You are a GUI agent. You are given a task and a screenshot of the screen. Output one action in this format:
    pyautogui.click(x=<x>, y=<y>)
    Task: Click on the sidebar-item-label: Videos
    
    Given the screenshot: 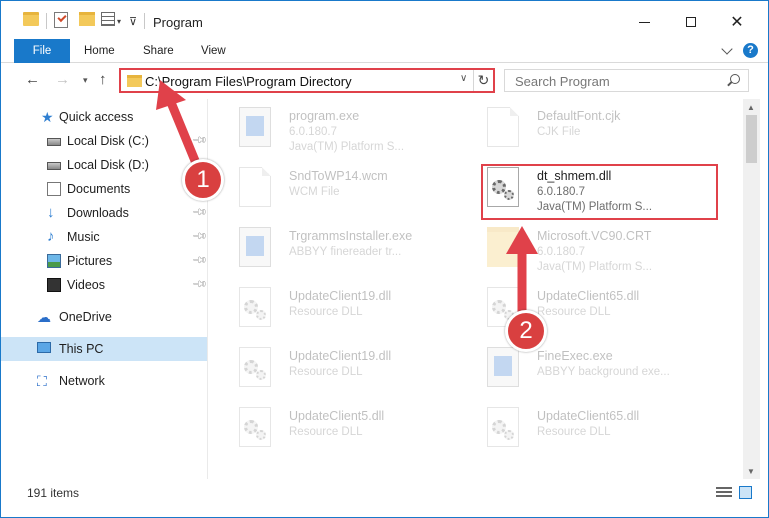 What is the action you would take?
    pyautogui.click(x=86, y=285)
    